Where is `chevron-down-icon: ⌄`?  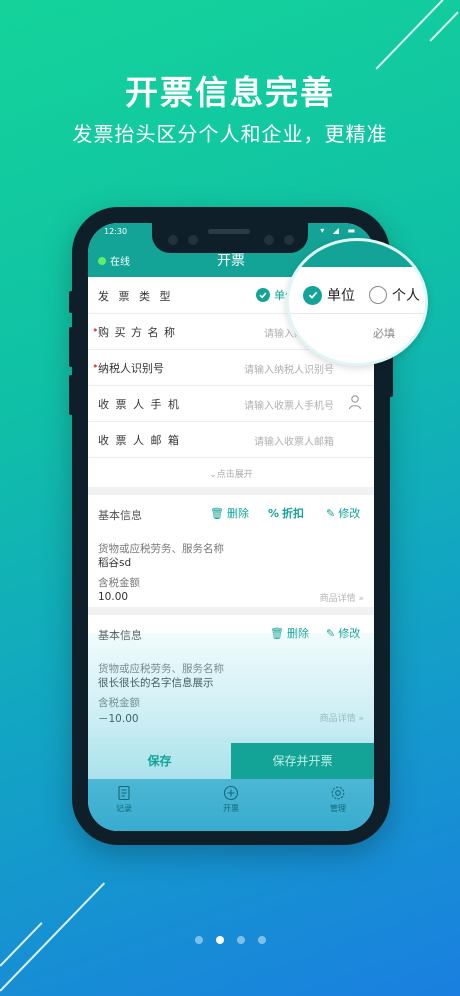 chevron-down-icon: ⌄ is located at coordinates (213, 475).